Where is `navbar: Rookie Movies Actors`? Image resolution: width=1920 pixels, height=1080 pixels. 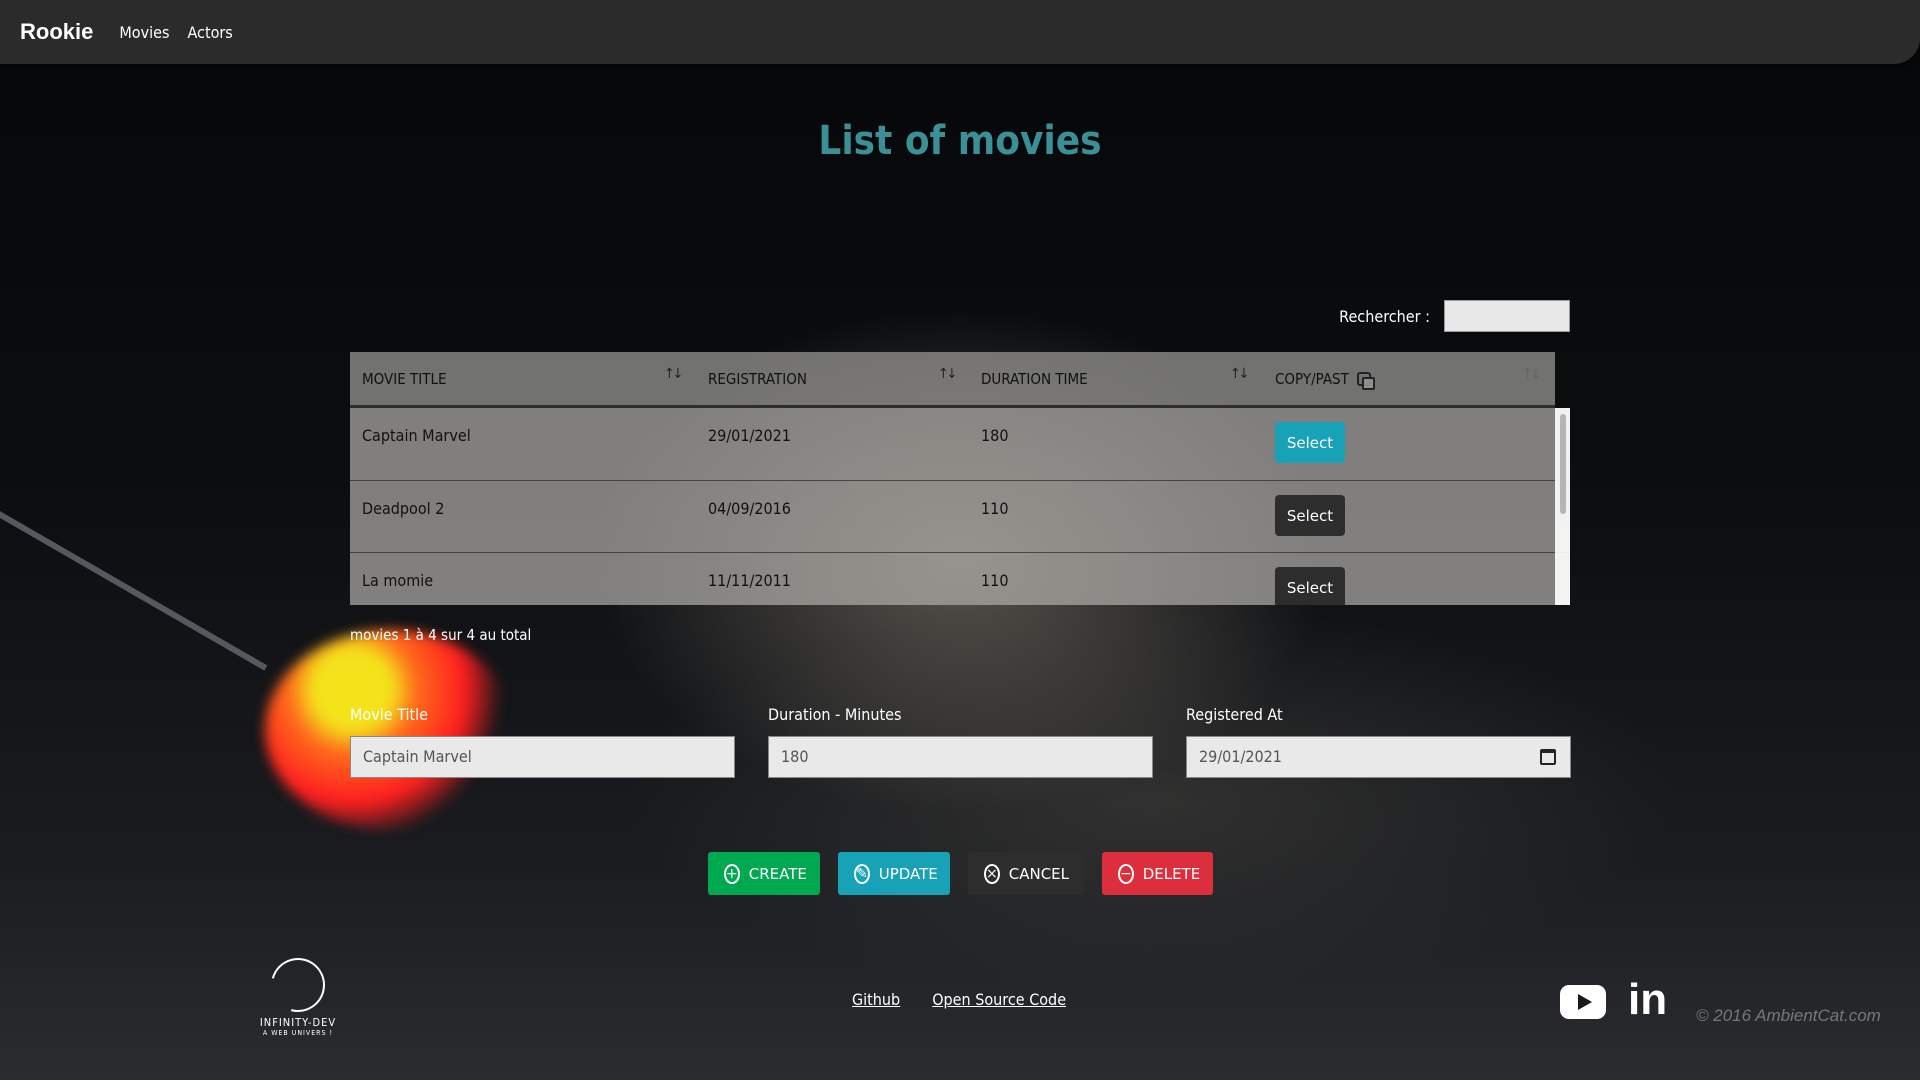
navbar: Rookie Movies Actors is located at coordinates (960, 32).